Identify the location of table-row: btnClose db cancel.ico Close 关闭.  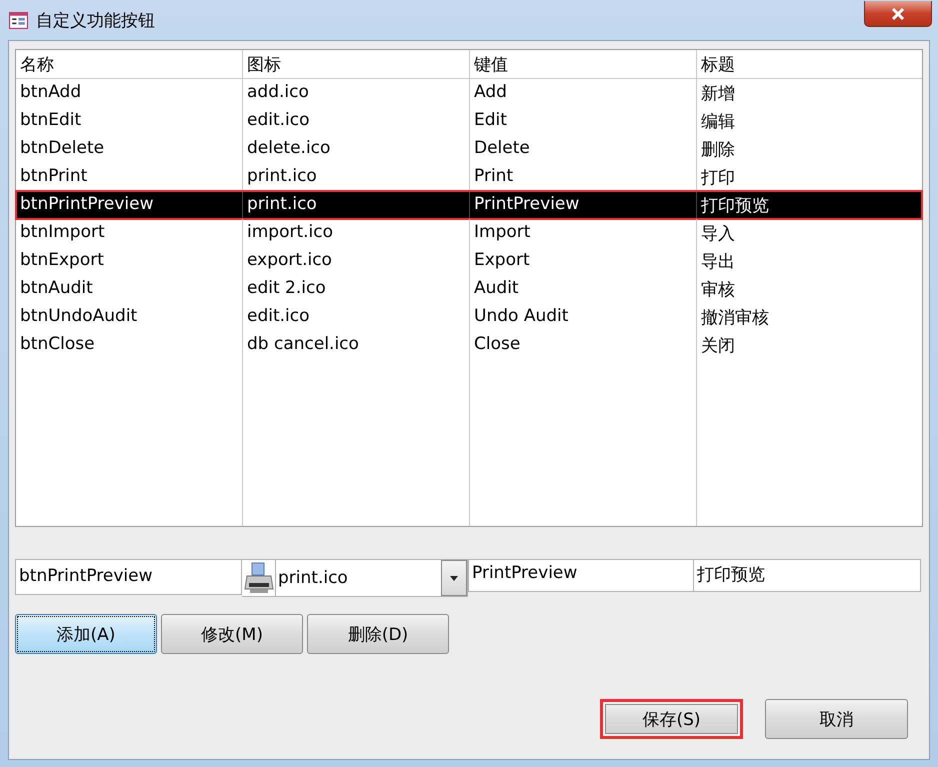
(469, 345).